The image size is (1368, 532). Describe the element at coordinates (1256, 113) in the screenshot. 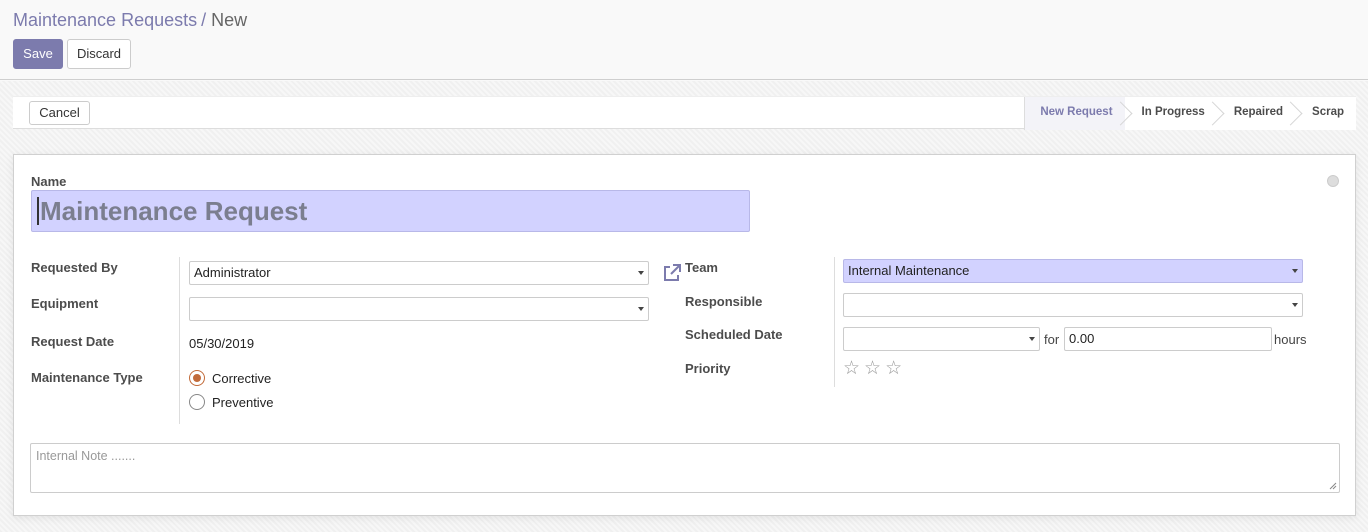

I see `stage-repaired: Repaired` at that location.